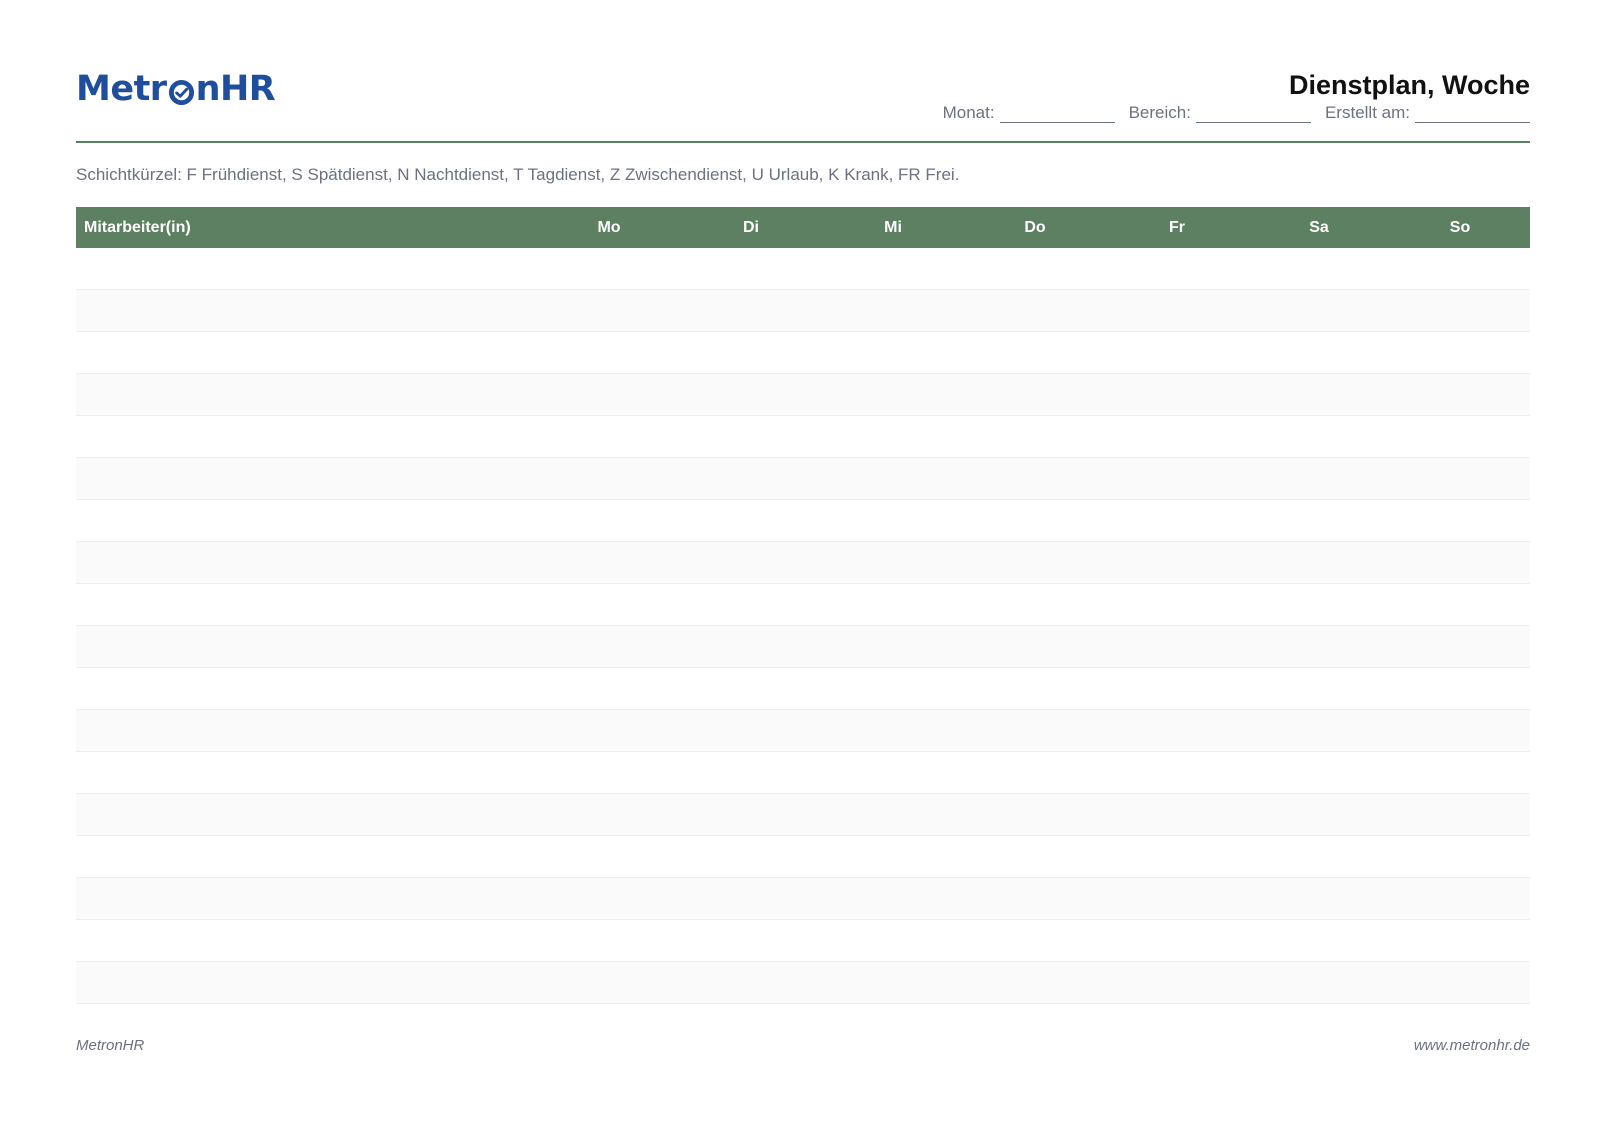  I want to click on area-blank-line, so click(1253, 114).